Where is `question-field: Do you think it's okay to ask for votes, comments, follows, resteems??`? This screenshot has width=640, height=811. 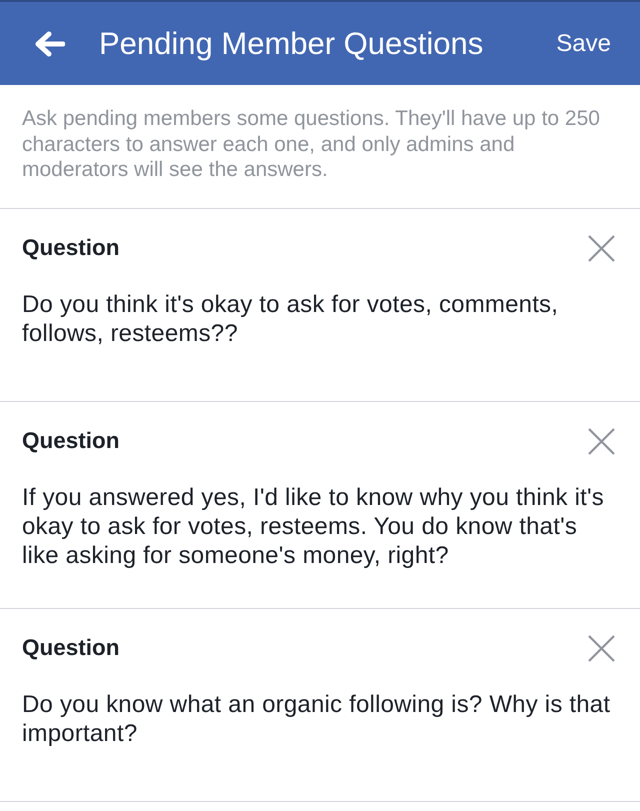 question-field: Do you think it's okay to ask for votes, comments, follows, resteems?? is located at coordinates (319, 326).